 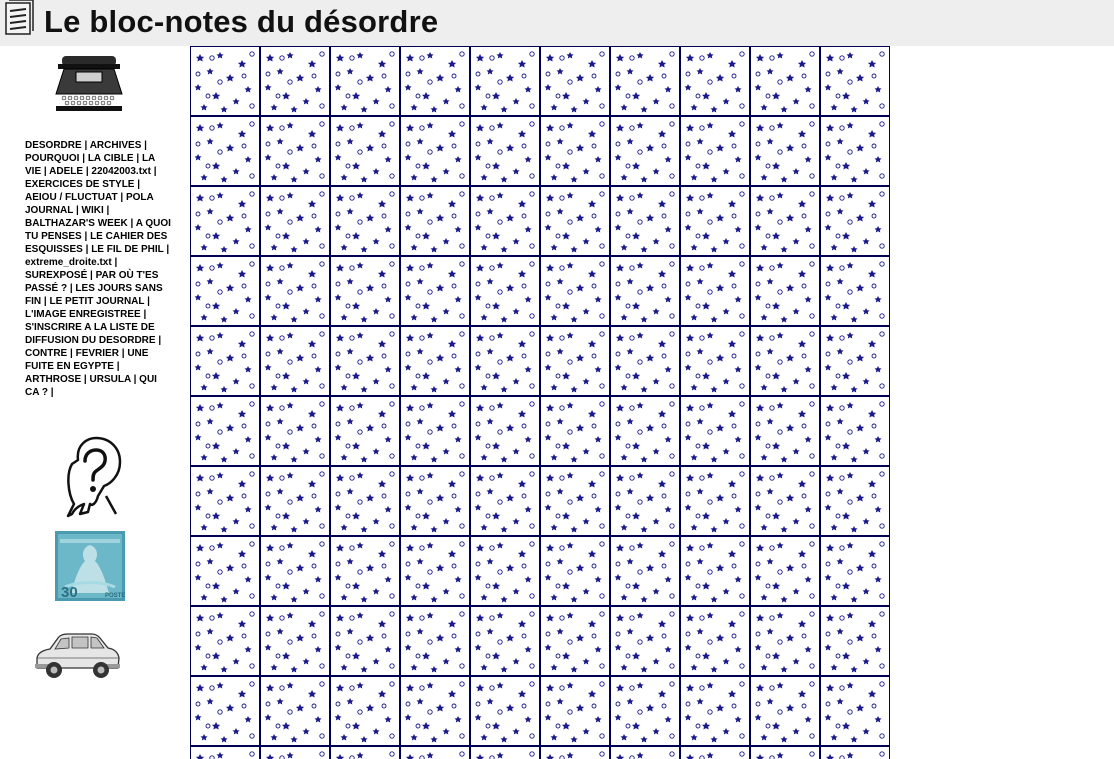 I want to click on nav-link: AEIOU / FLUCTUAT, so click(x=71, y=197).